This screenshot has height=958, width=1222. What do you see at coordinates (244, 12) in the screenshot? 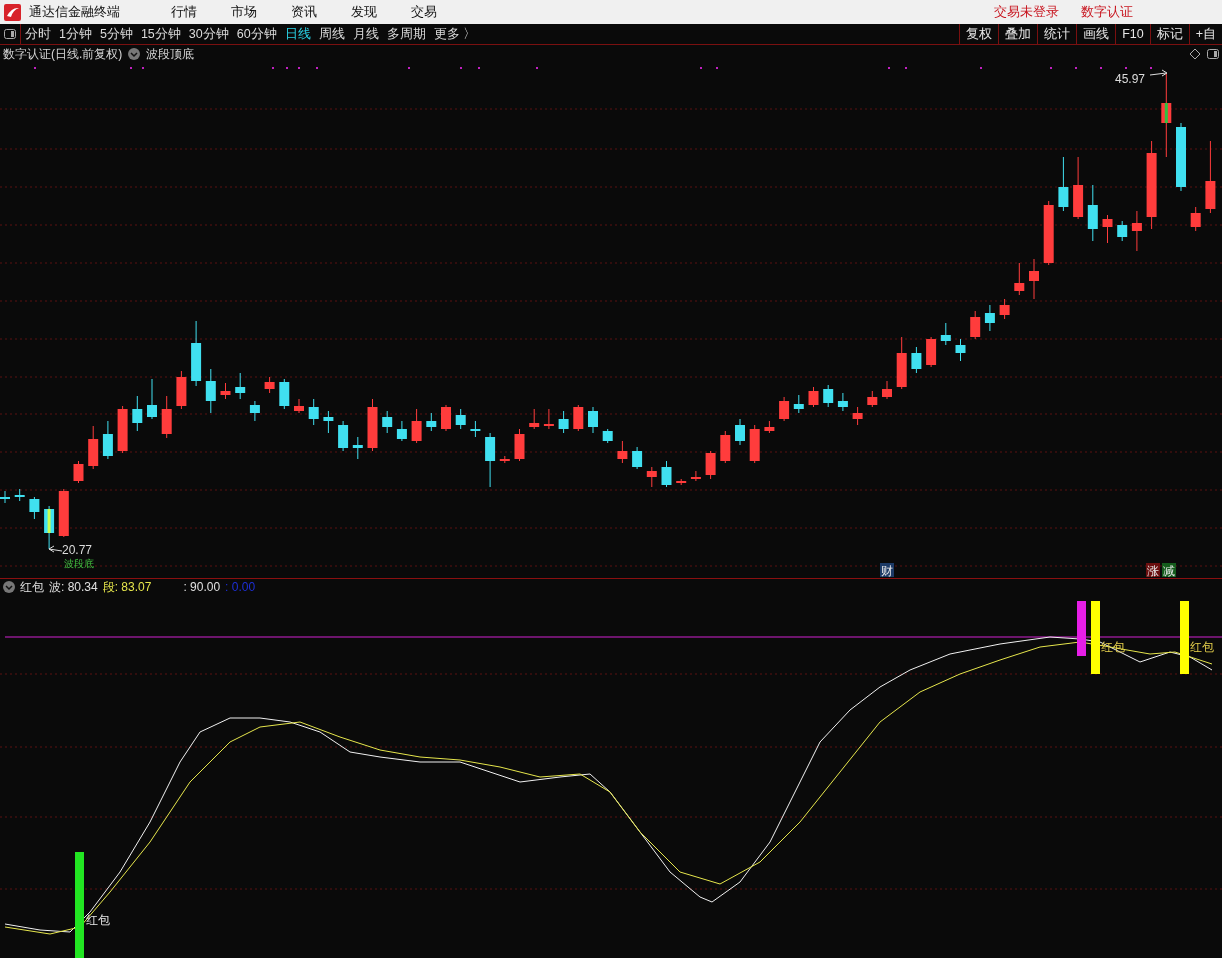
I see `menu-item: 市场` at bounding box center [244, 12].